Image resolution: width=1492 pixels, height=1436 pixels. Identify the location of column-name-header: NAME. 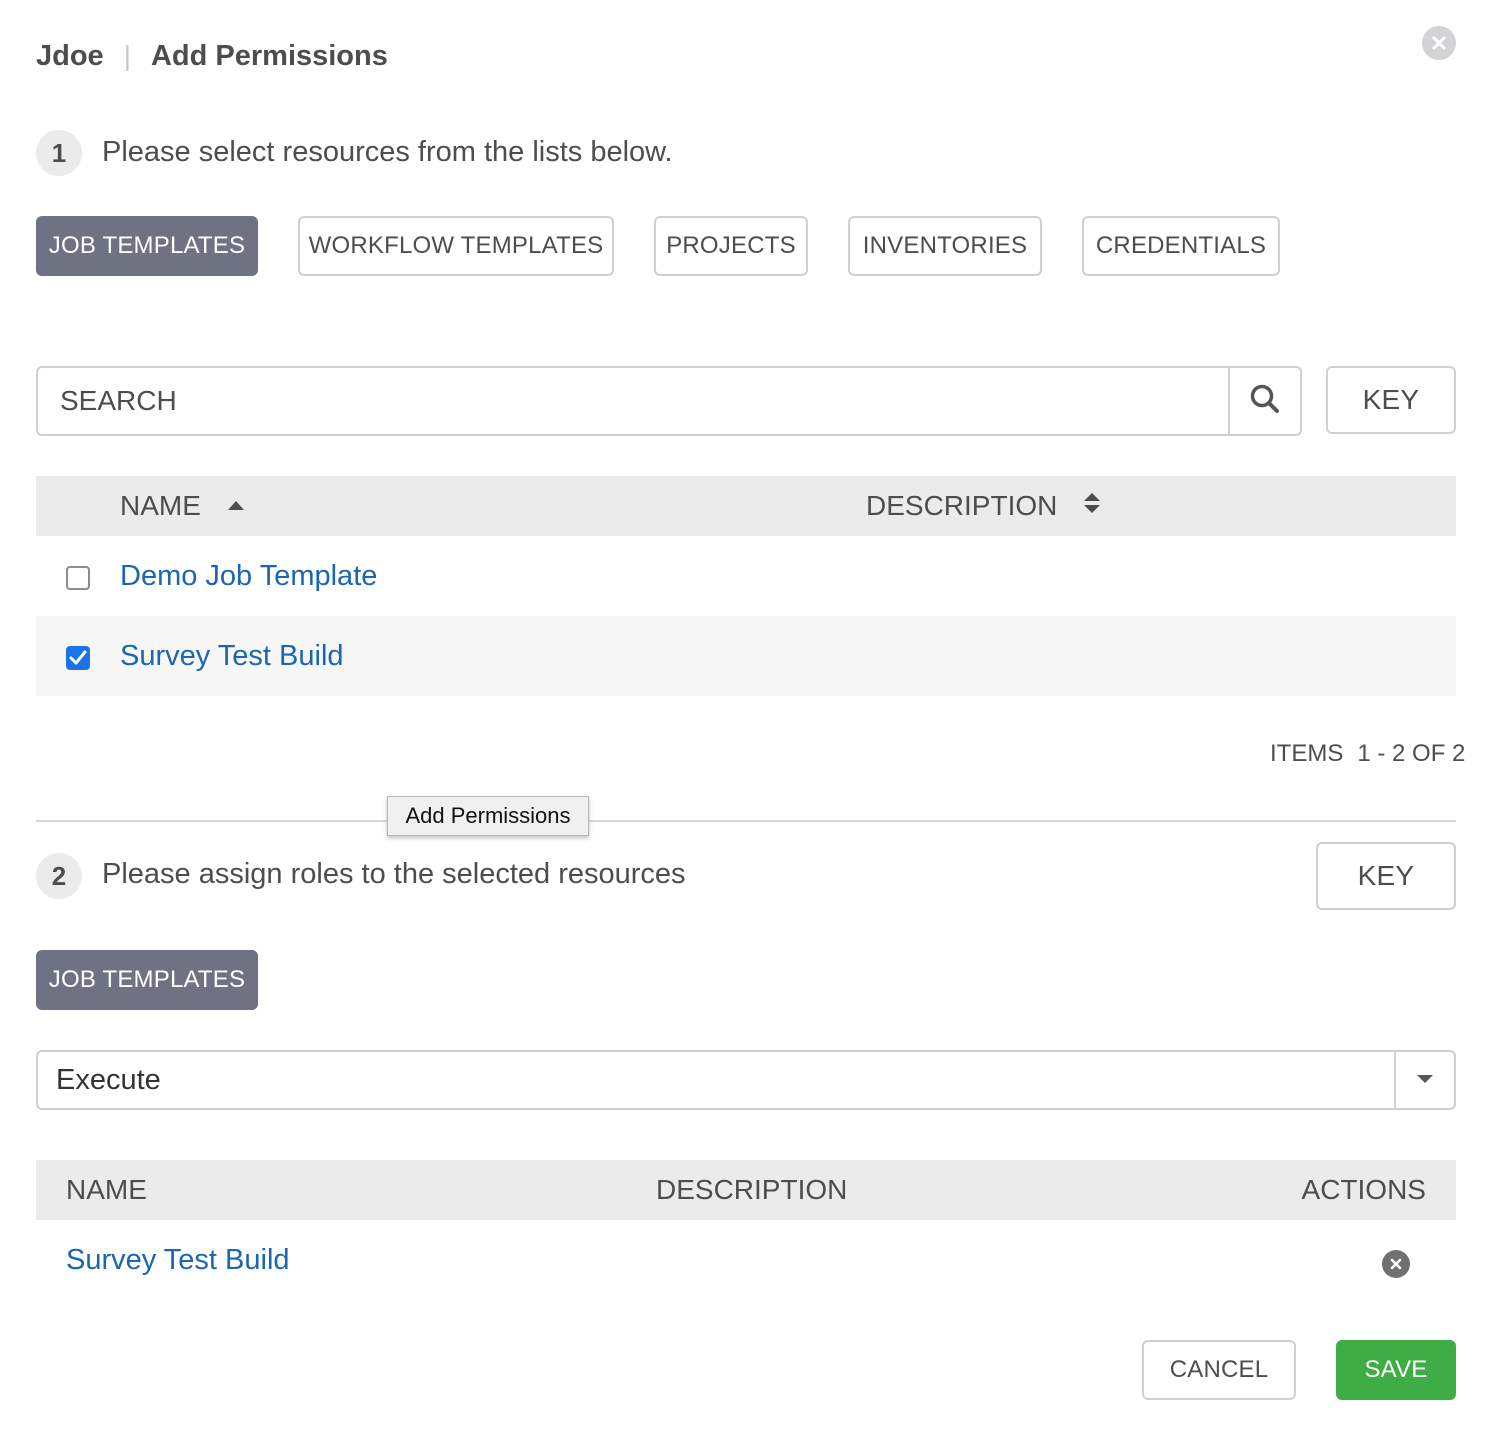
(182, 506).